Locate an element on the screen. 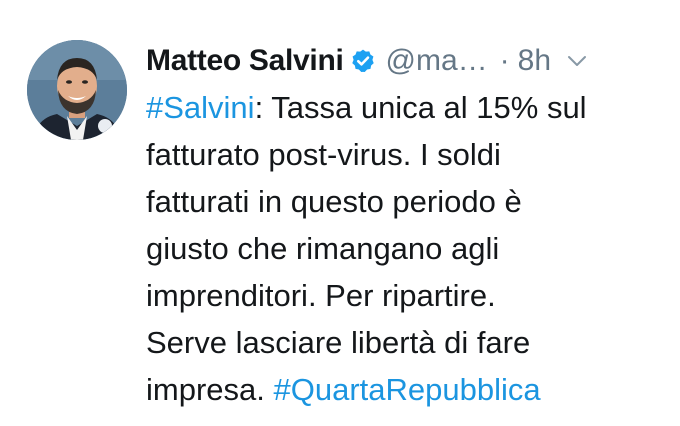 Image resolution: width=680 pixels, height=426 pixels. avatar-image is located at coordinates (77, 90).